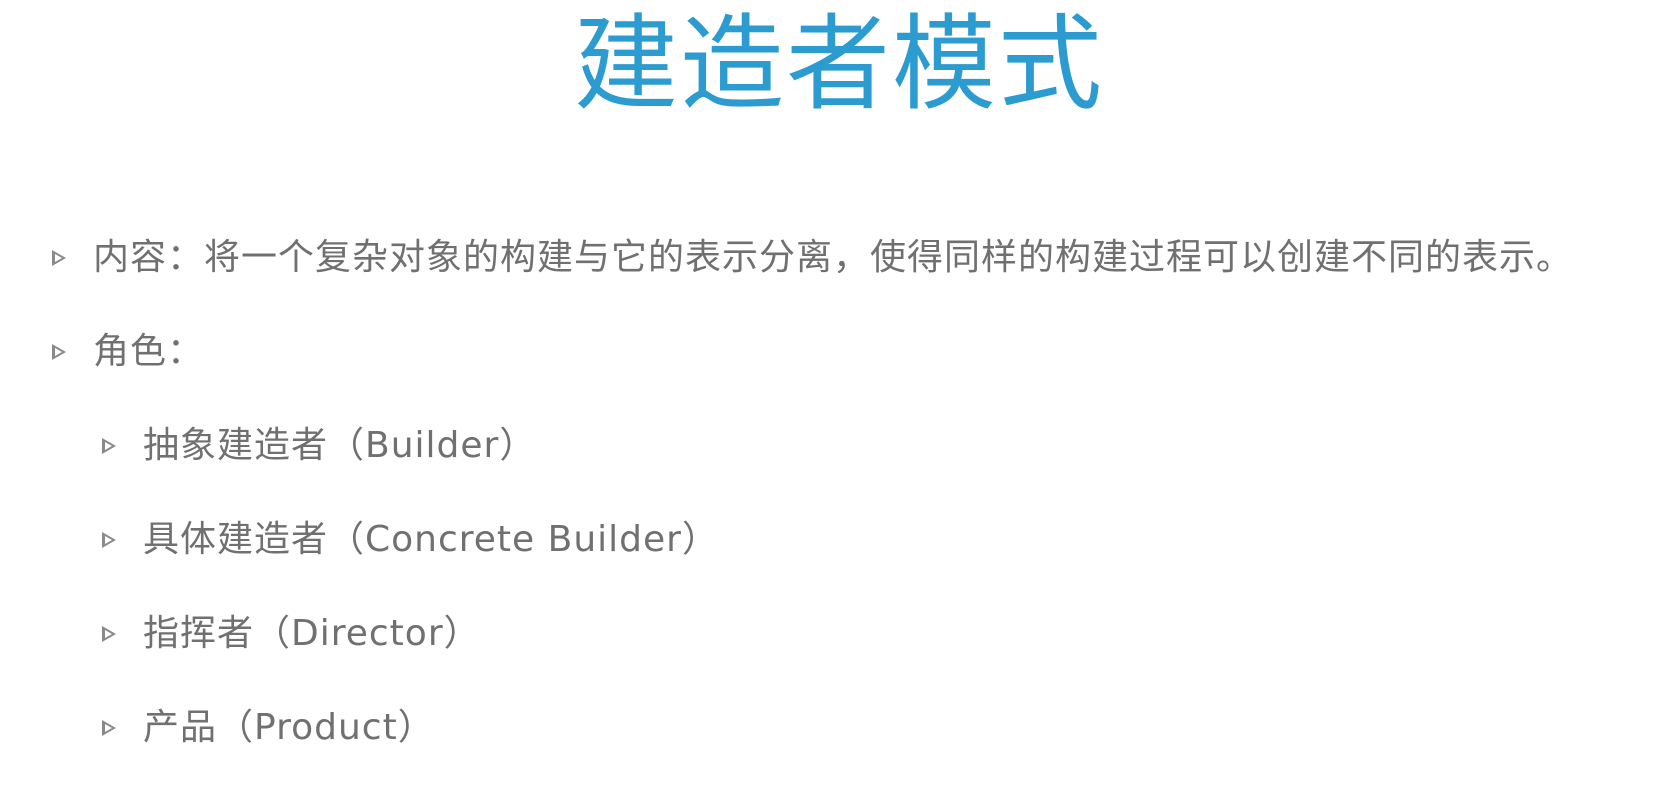 The height and width of the screenshot is (798, 1678). I want to click on bullet-text: 角色：, so click(149, 351).